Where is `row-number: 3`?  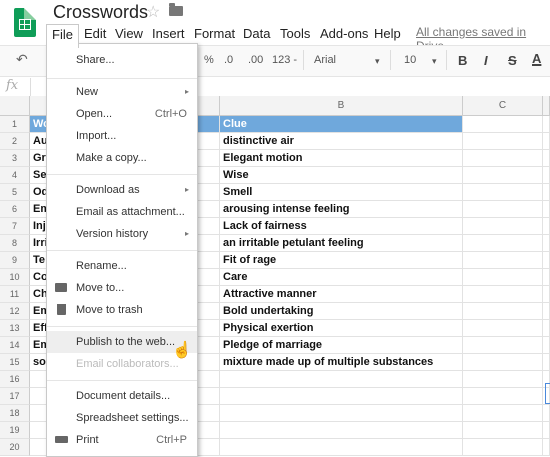 row-number: 3 is located at coordinates (15, 158).